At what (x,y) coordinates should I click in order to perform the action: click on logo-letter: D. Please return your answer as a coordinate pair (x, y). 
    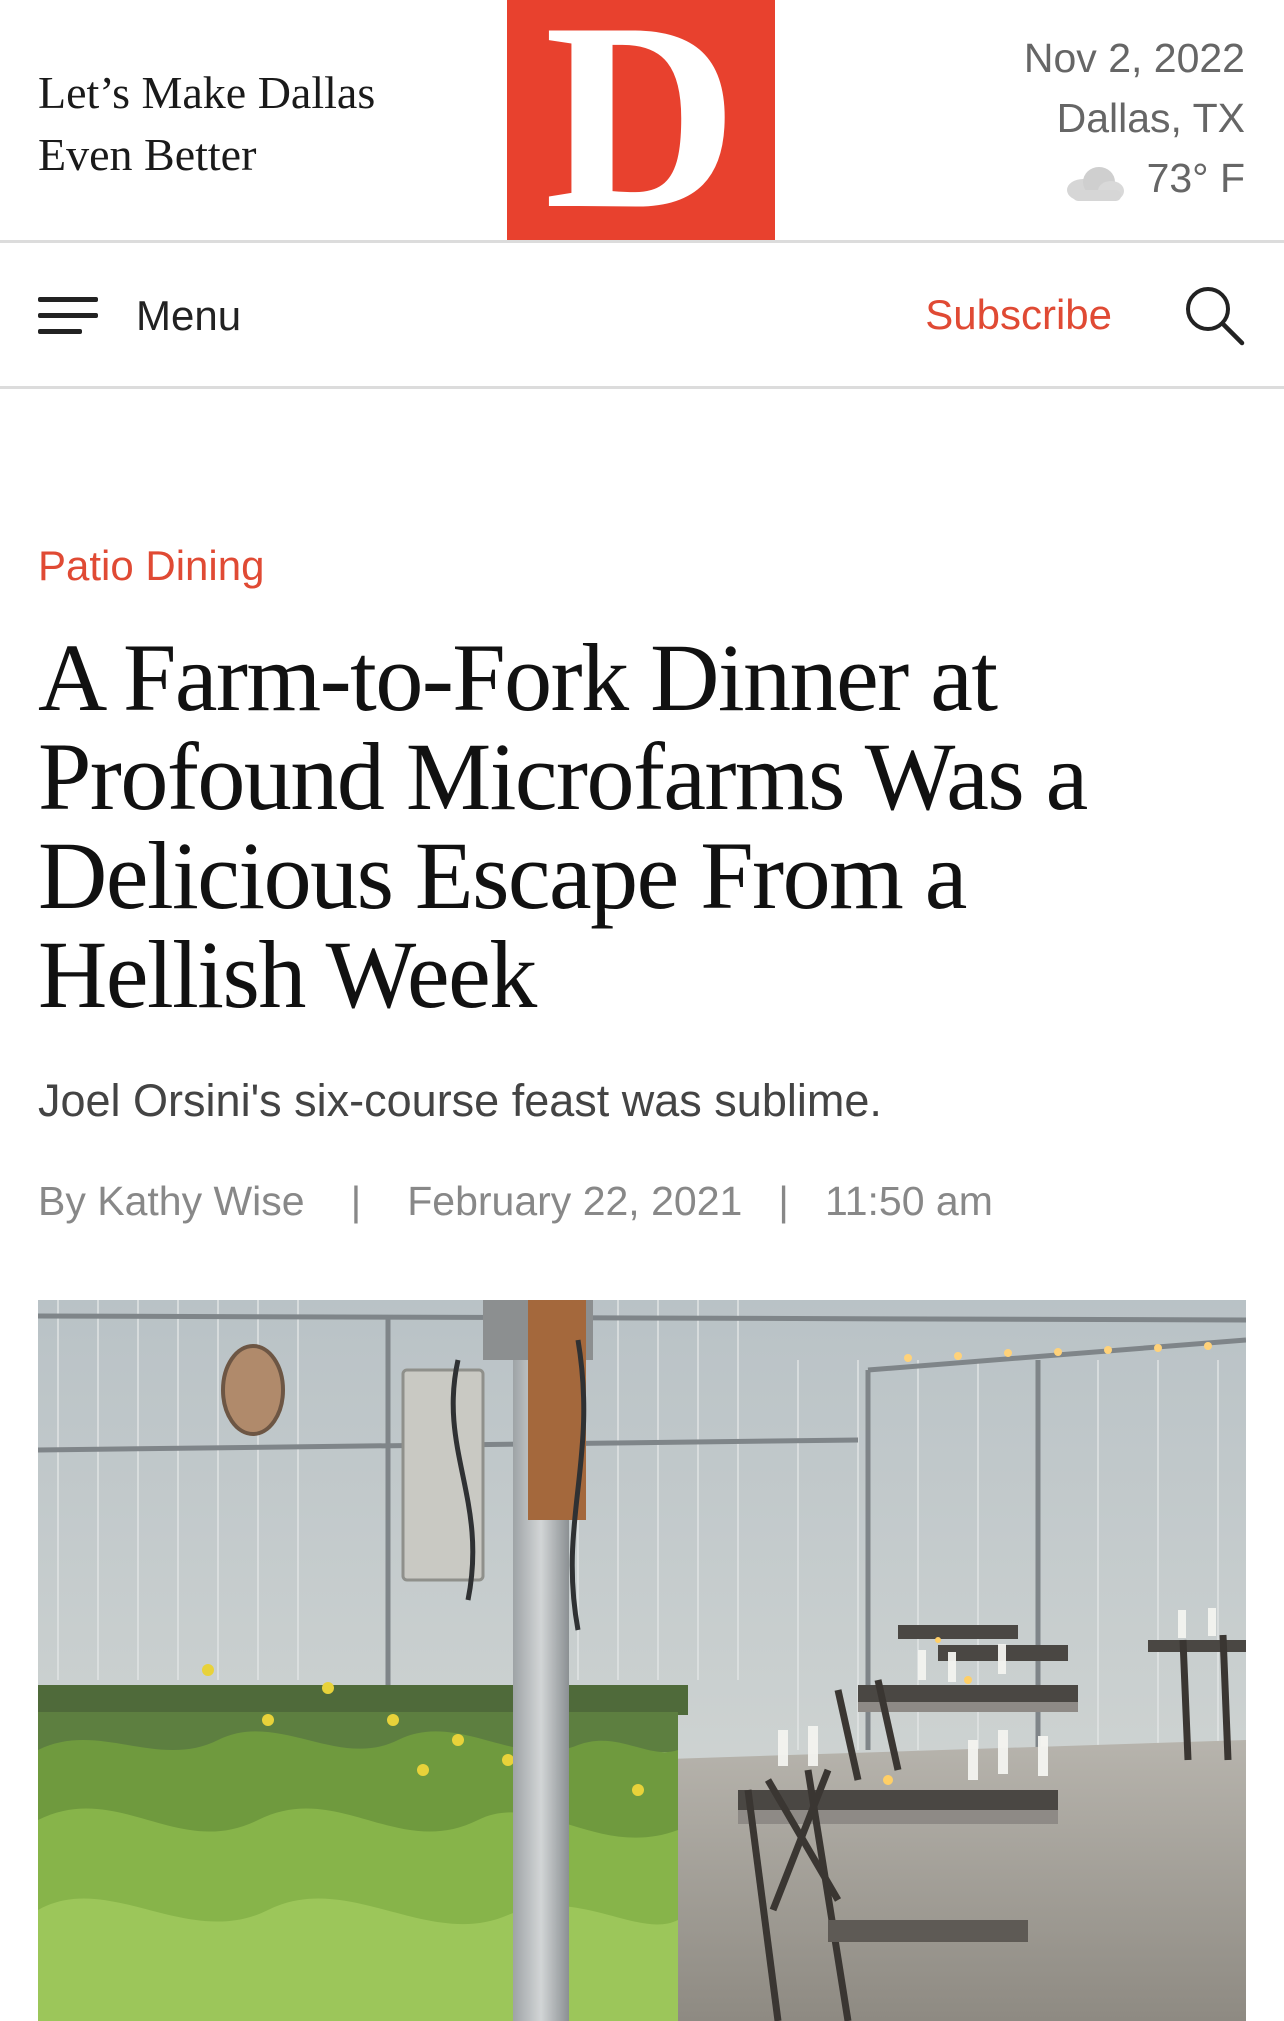
    Looking at the image, I should click on (641, 120).